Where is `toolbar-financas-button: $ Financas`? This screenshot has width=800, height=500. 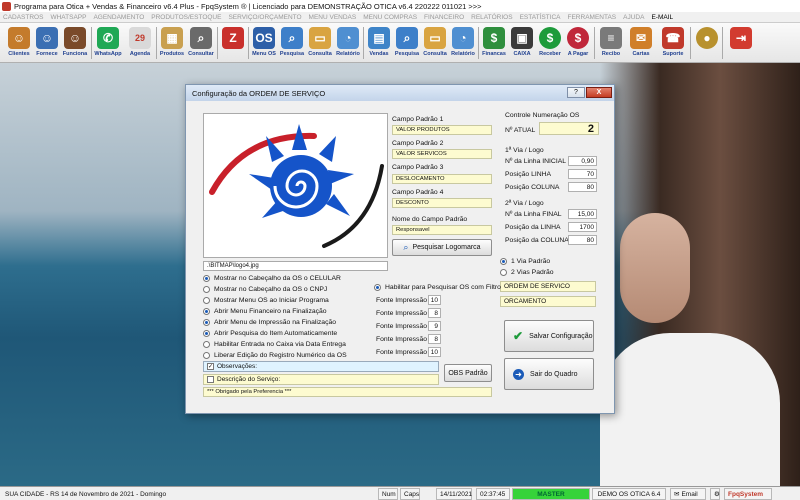
toolbar-financas-button: $ Financas is located at coordinates (494, 43).